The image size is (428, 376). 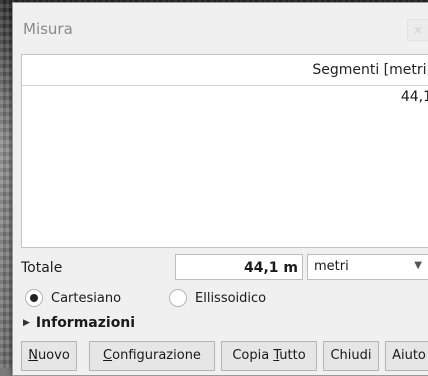 I want to click on unit-dropdown: metri ▼, so click(x=367, y=267).